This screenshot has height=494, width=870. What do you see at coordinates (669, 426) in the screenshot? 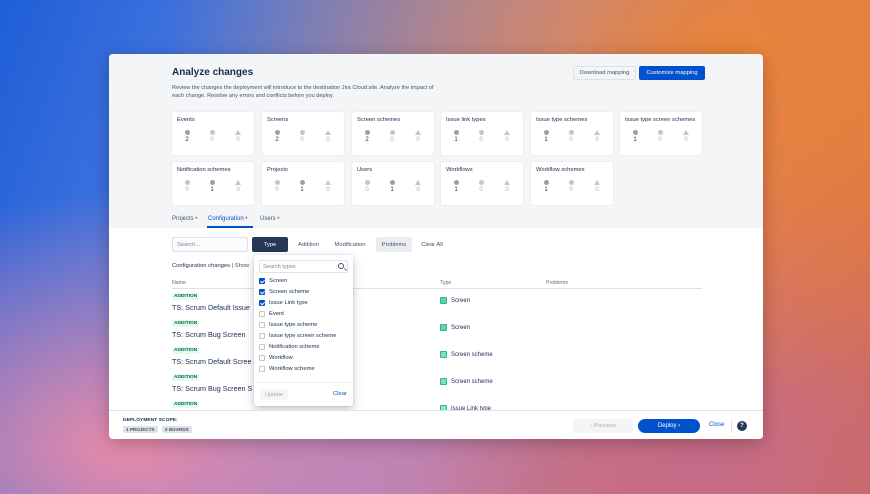
I see `deploy-button: Deploy ›` at bounding box center [669, 426].